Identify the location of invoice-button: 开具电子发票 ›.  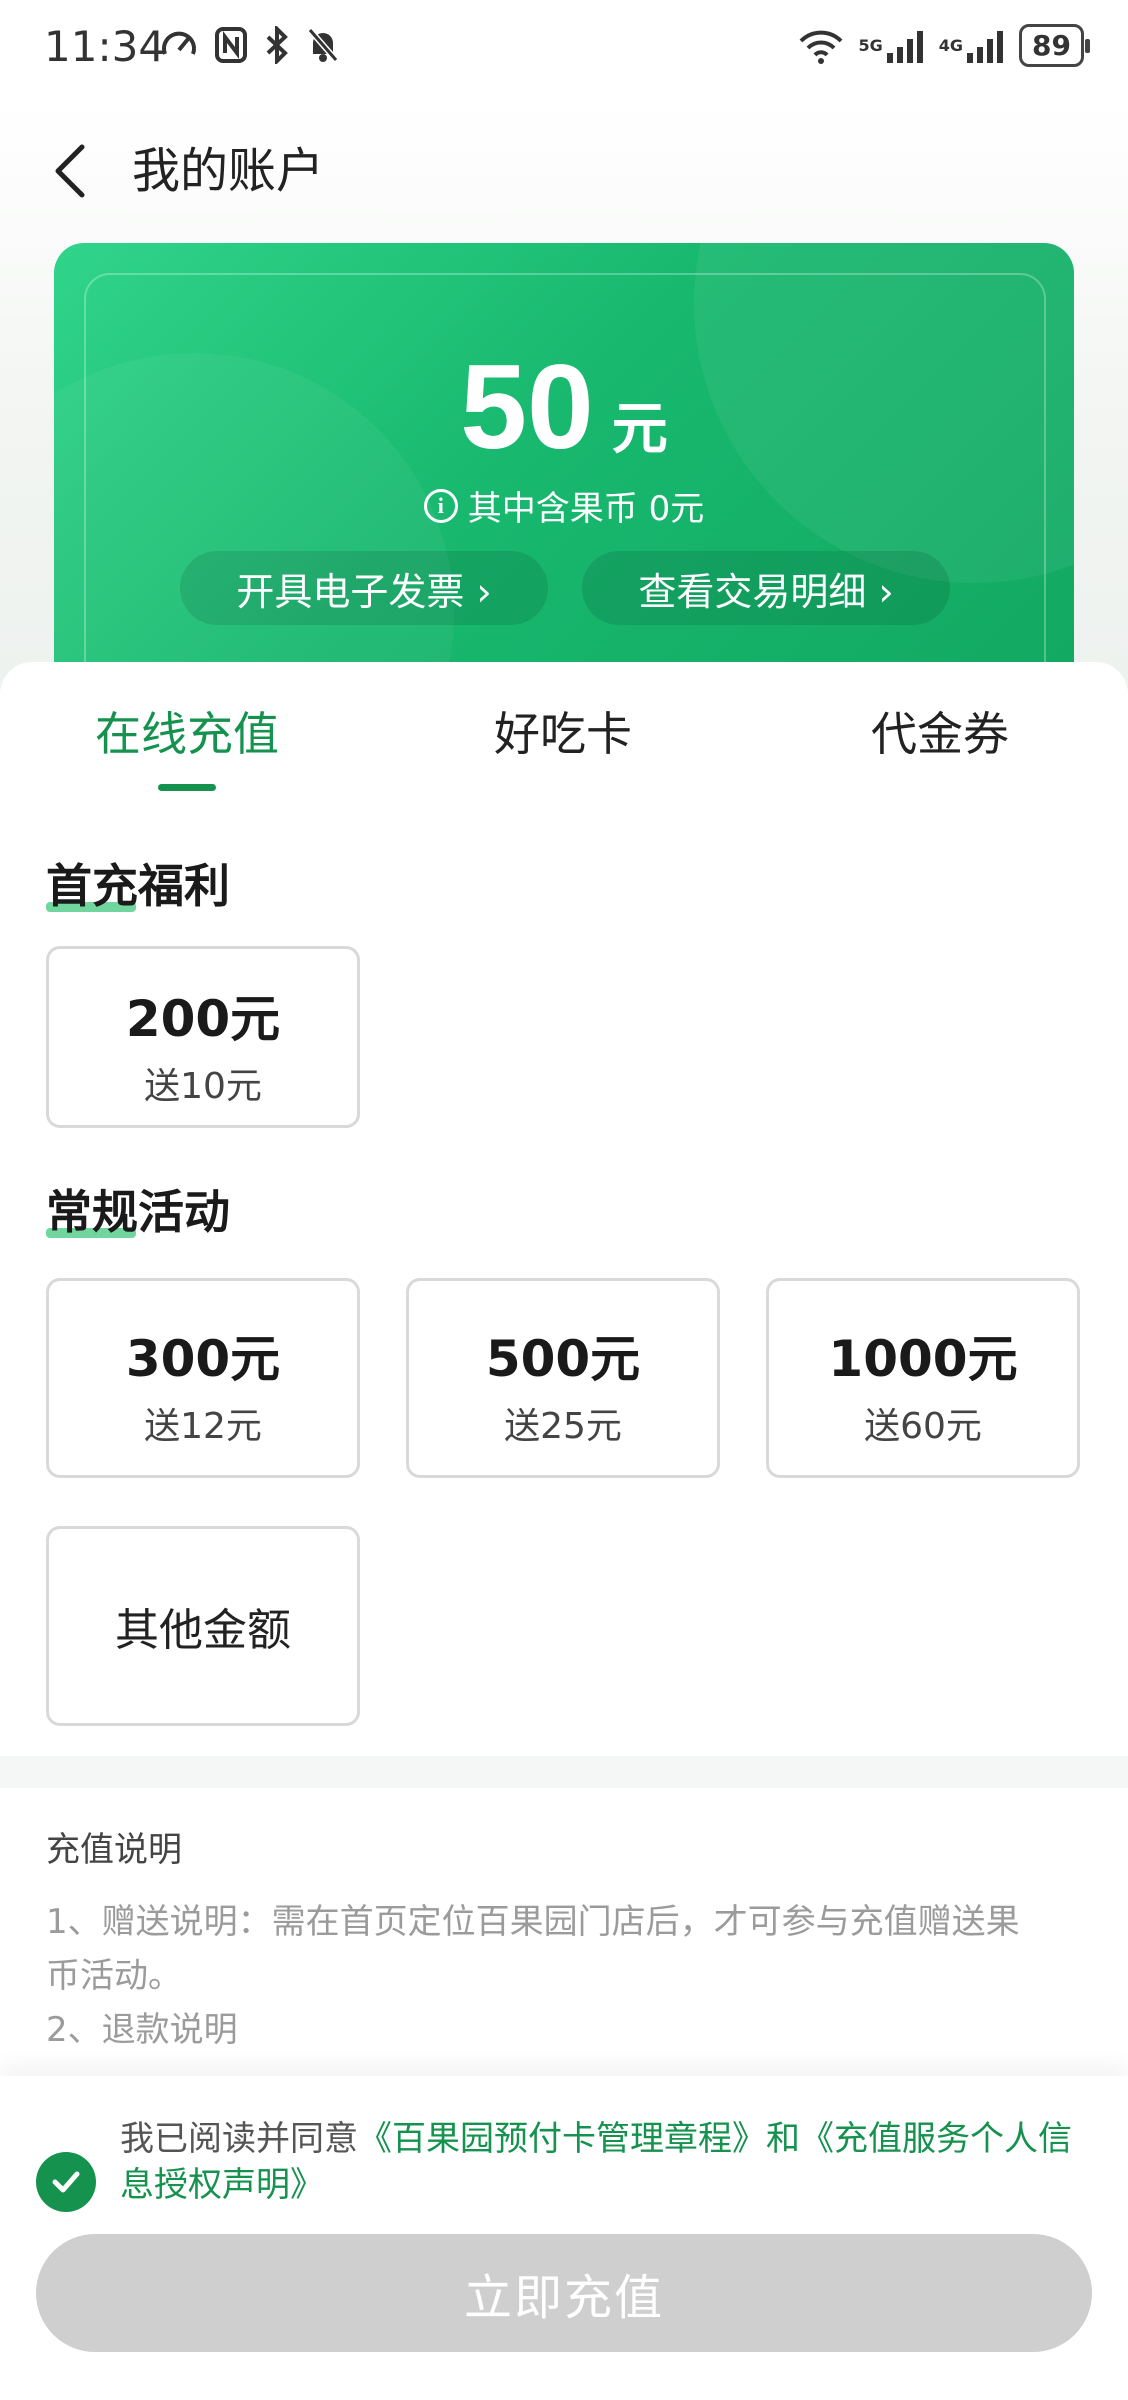
(364, 588).